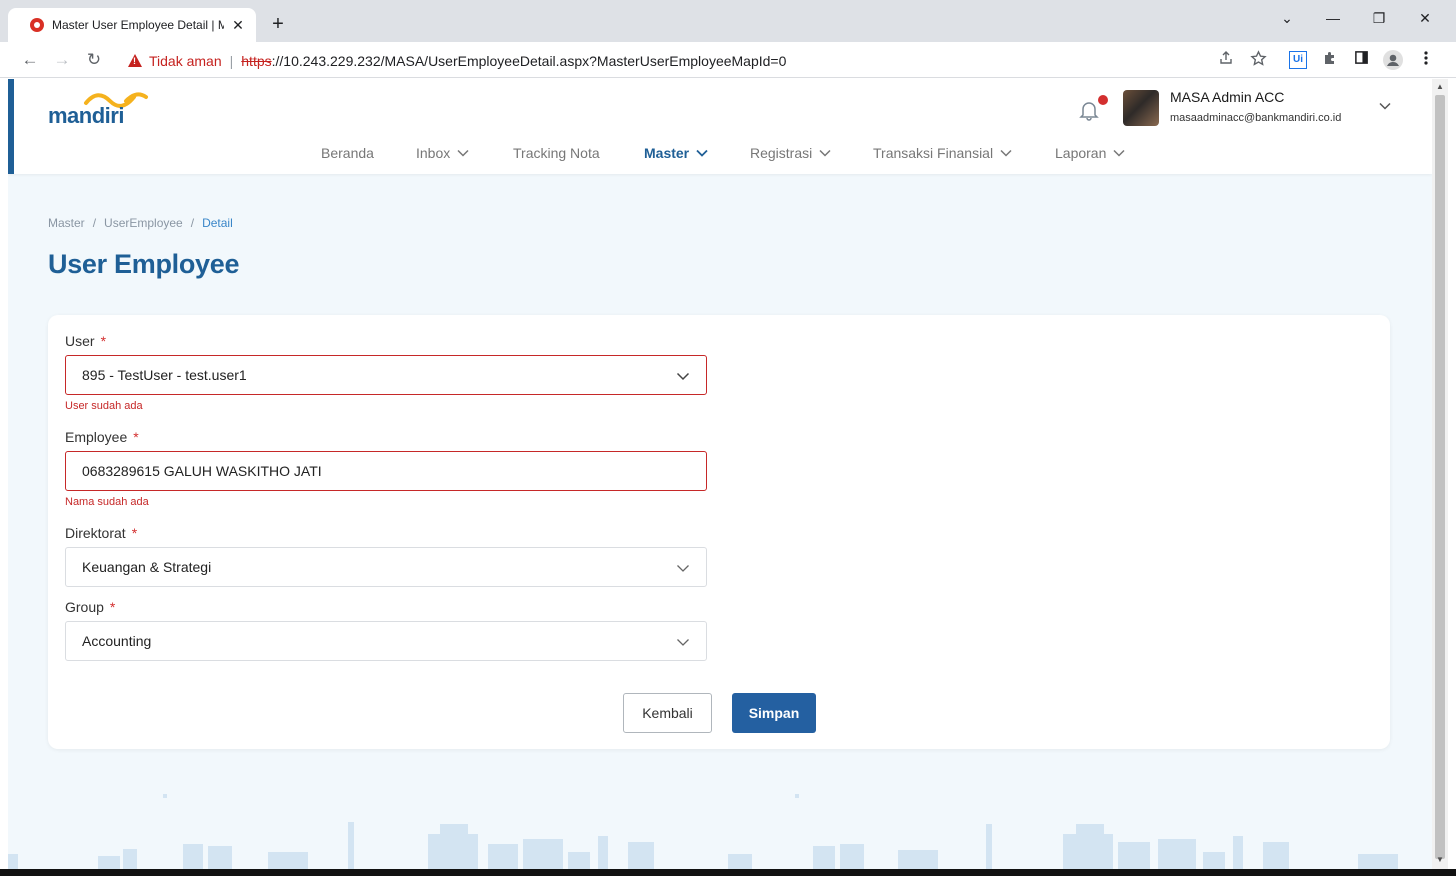  What do you see at coordinates (1081, 153) in the screenshot?
I see `nav-item-label: Laporan` at bounding box center [1081, 153].